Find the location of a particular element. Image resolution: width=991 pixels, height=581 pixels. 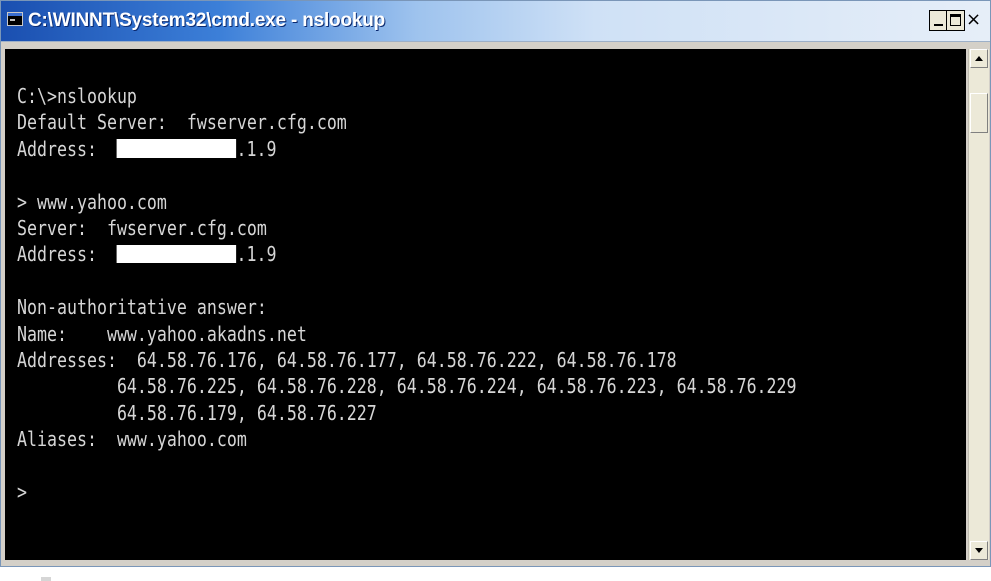

scroll-up-arrow-icon is located at coordinates (979, 58).